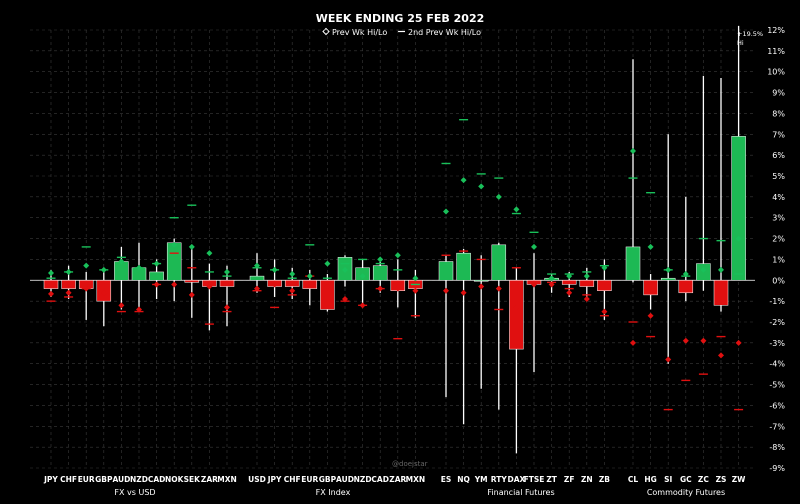 This screenshot has height=504, width=800. What do you see at coordinates (721, 293) in the screenshot?
I see `body-ZS` at bounding box center [721, 293].